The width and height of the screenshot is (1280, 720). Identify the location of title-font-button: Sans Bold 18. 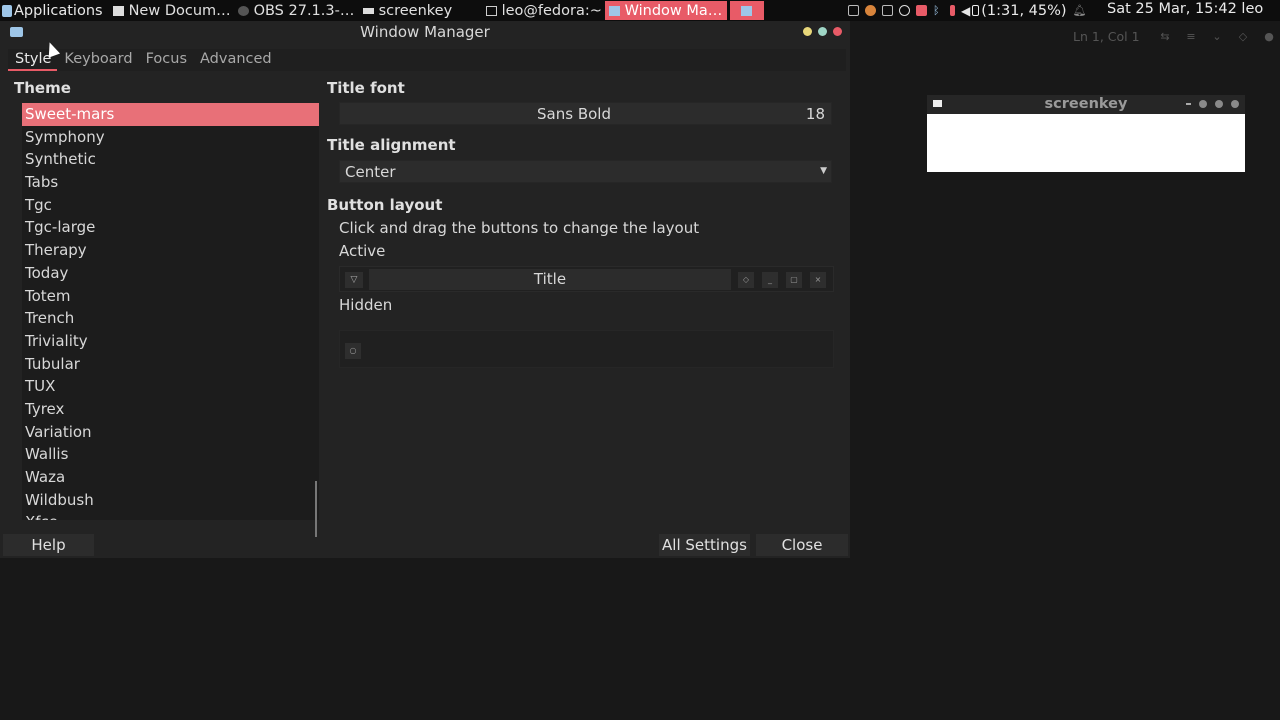
(585, 113).